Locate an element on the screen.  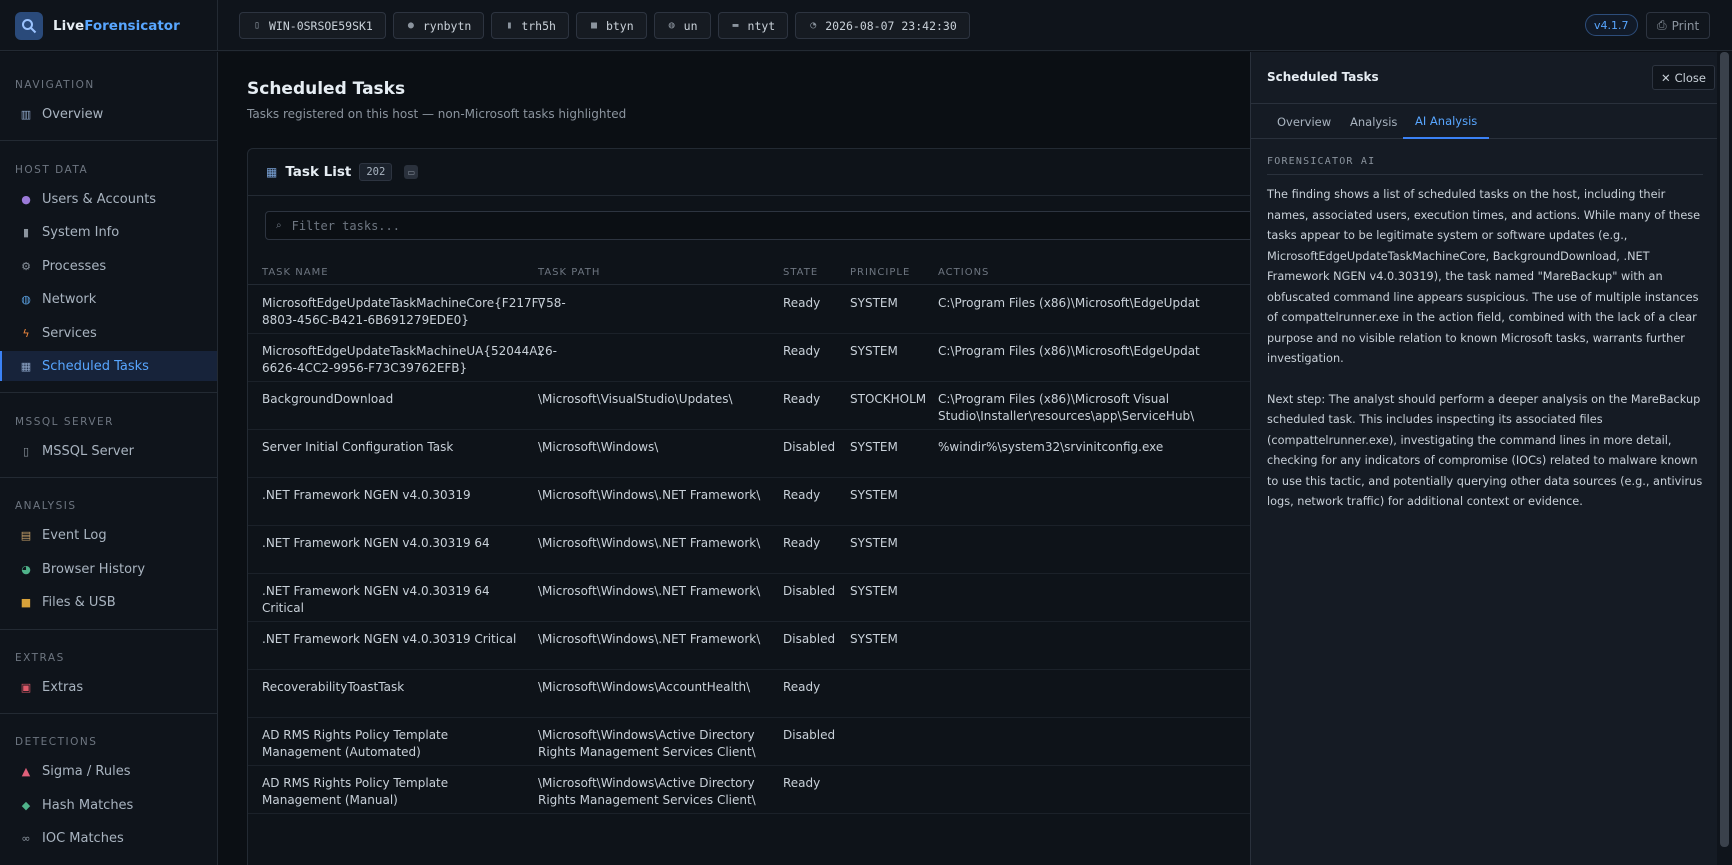
print-button: ⎙ Print is located at coordinates (1678, 25).